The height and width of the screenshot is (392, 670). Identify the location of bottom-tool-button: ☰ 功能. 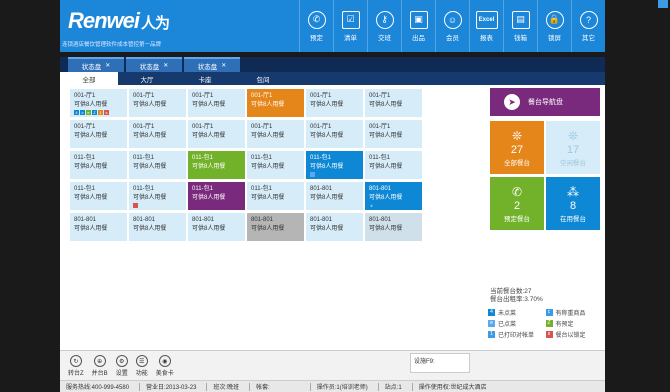
(141, 366).